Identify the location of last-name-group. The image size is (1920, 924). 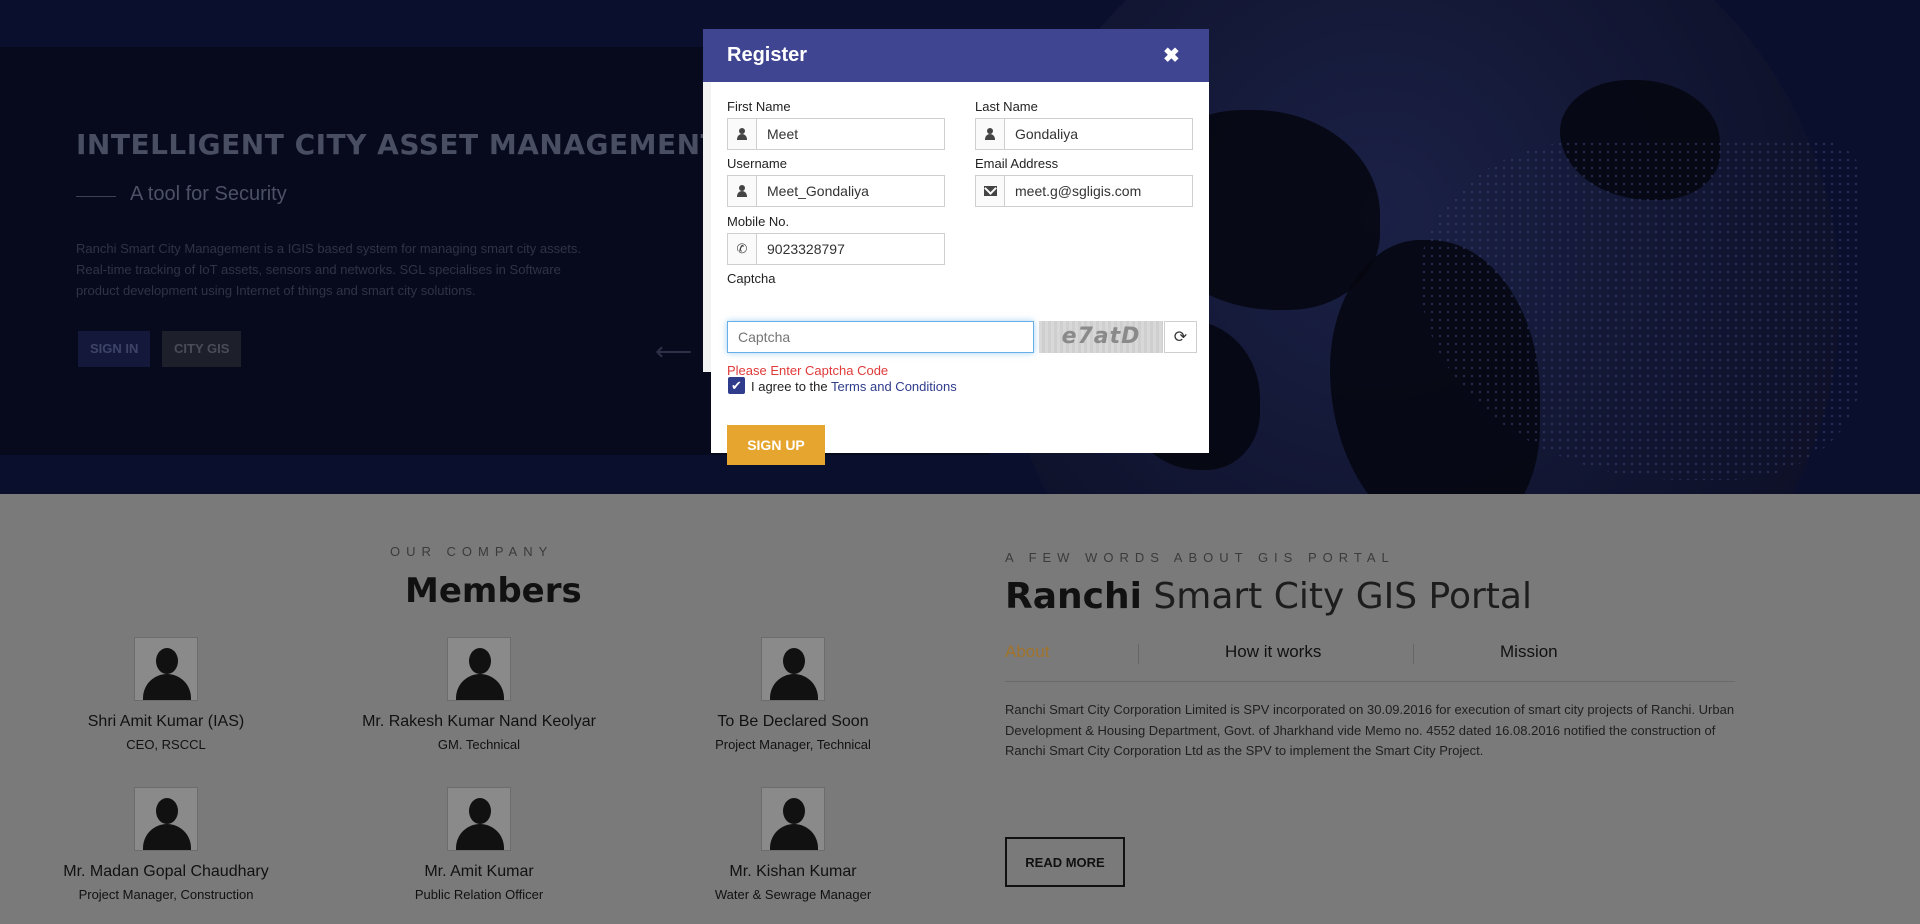
(1084, 134).